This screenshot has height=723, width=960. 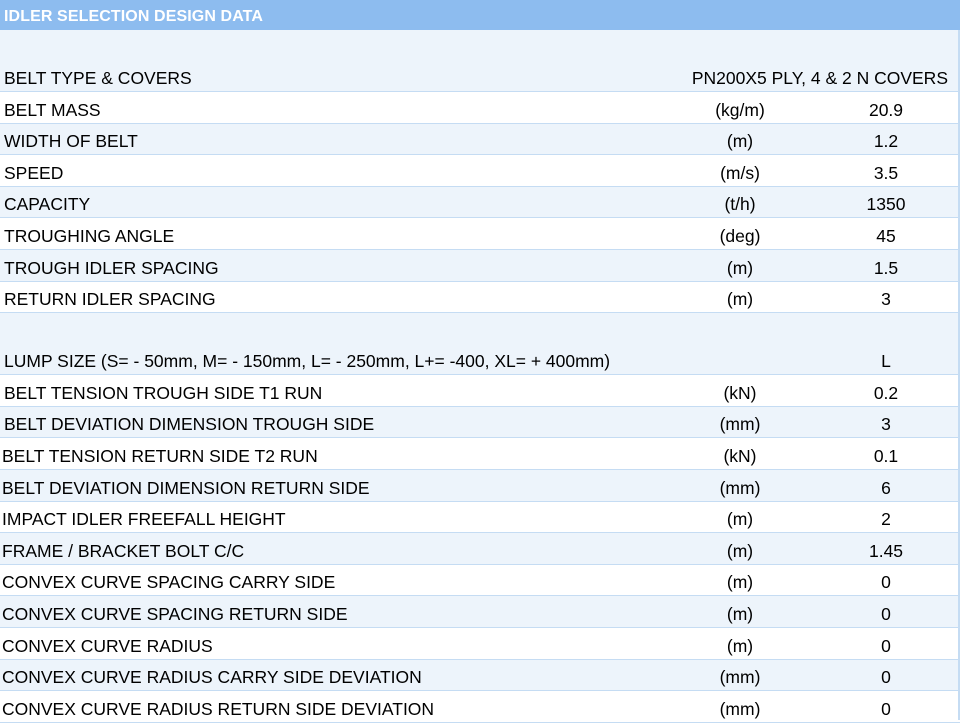 I want to click on row-value: L, so click(x=886, y=361).